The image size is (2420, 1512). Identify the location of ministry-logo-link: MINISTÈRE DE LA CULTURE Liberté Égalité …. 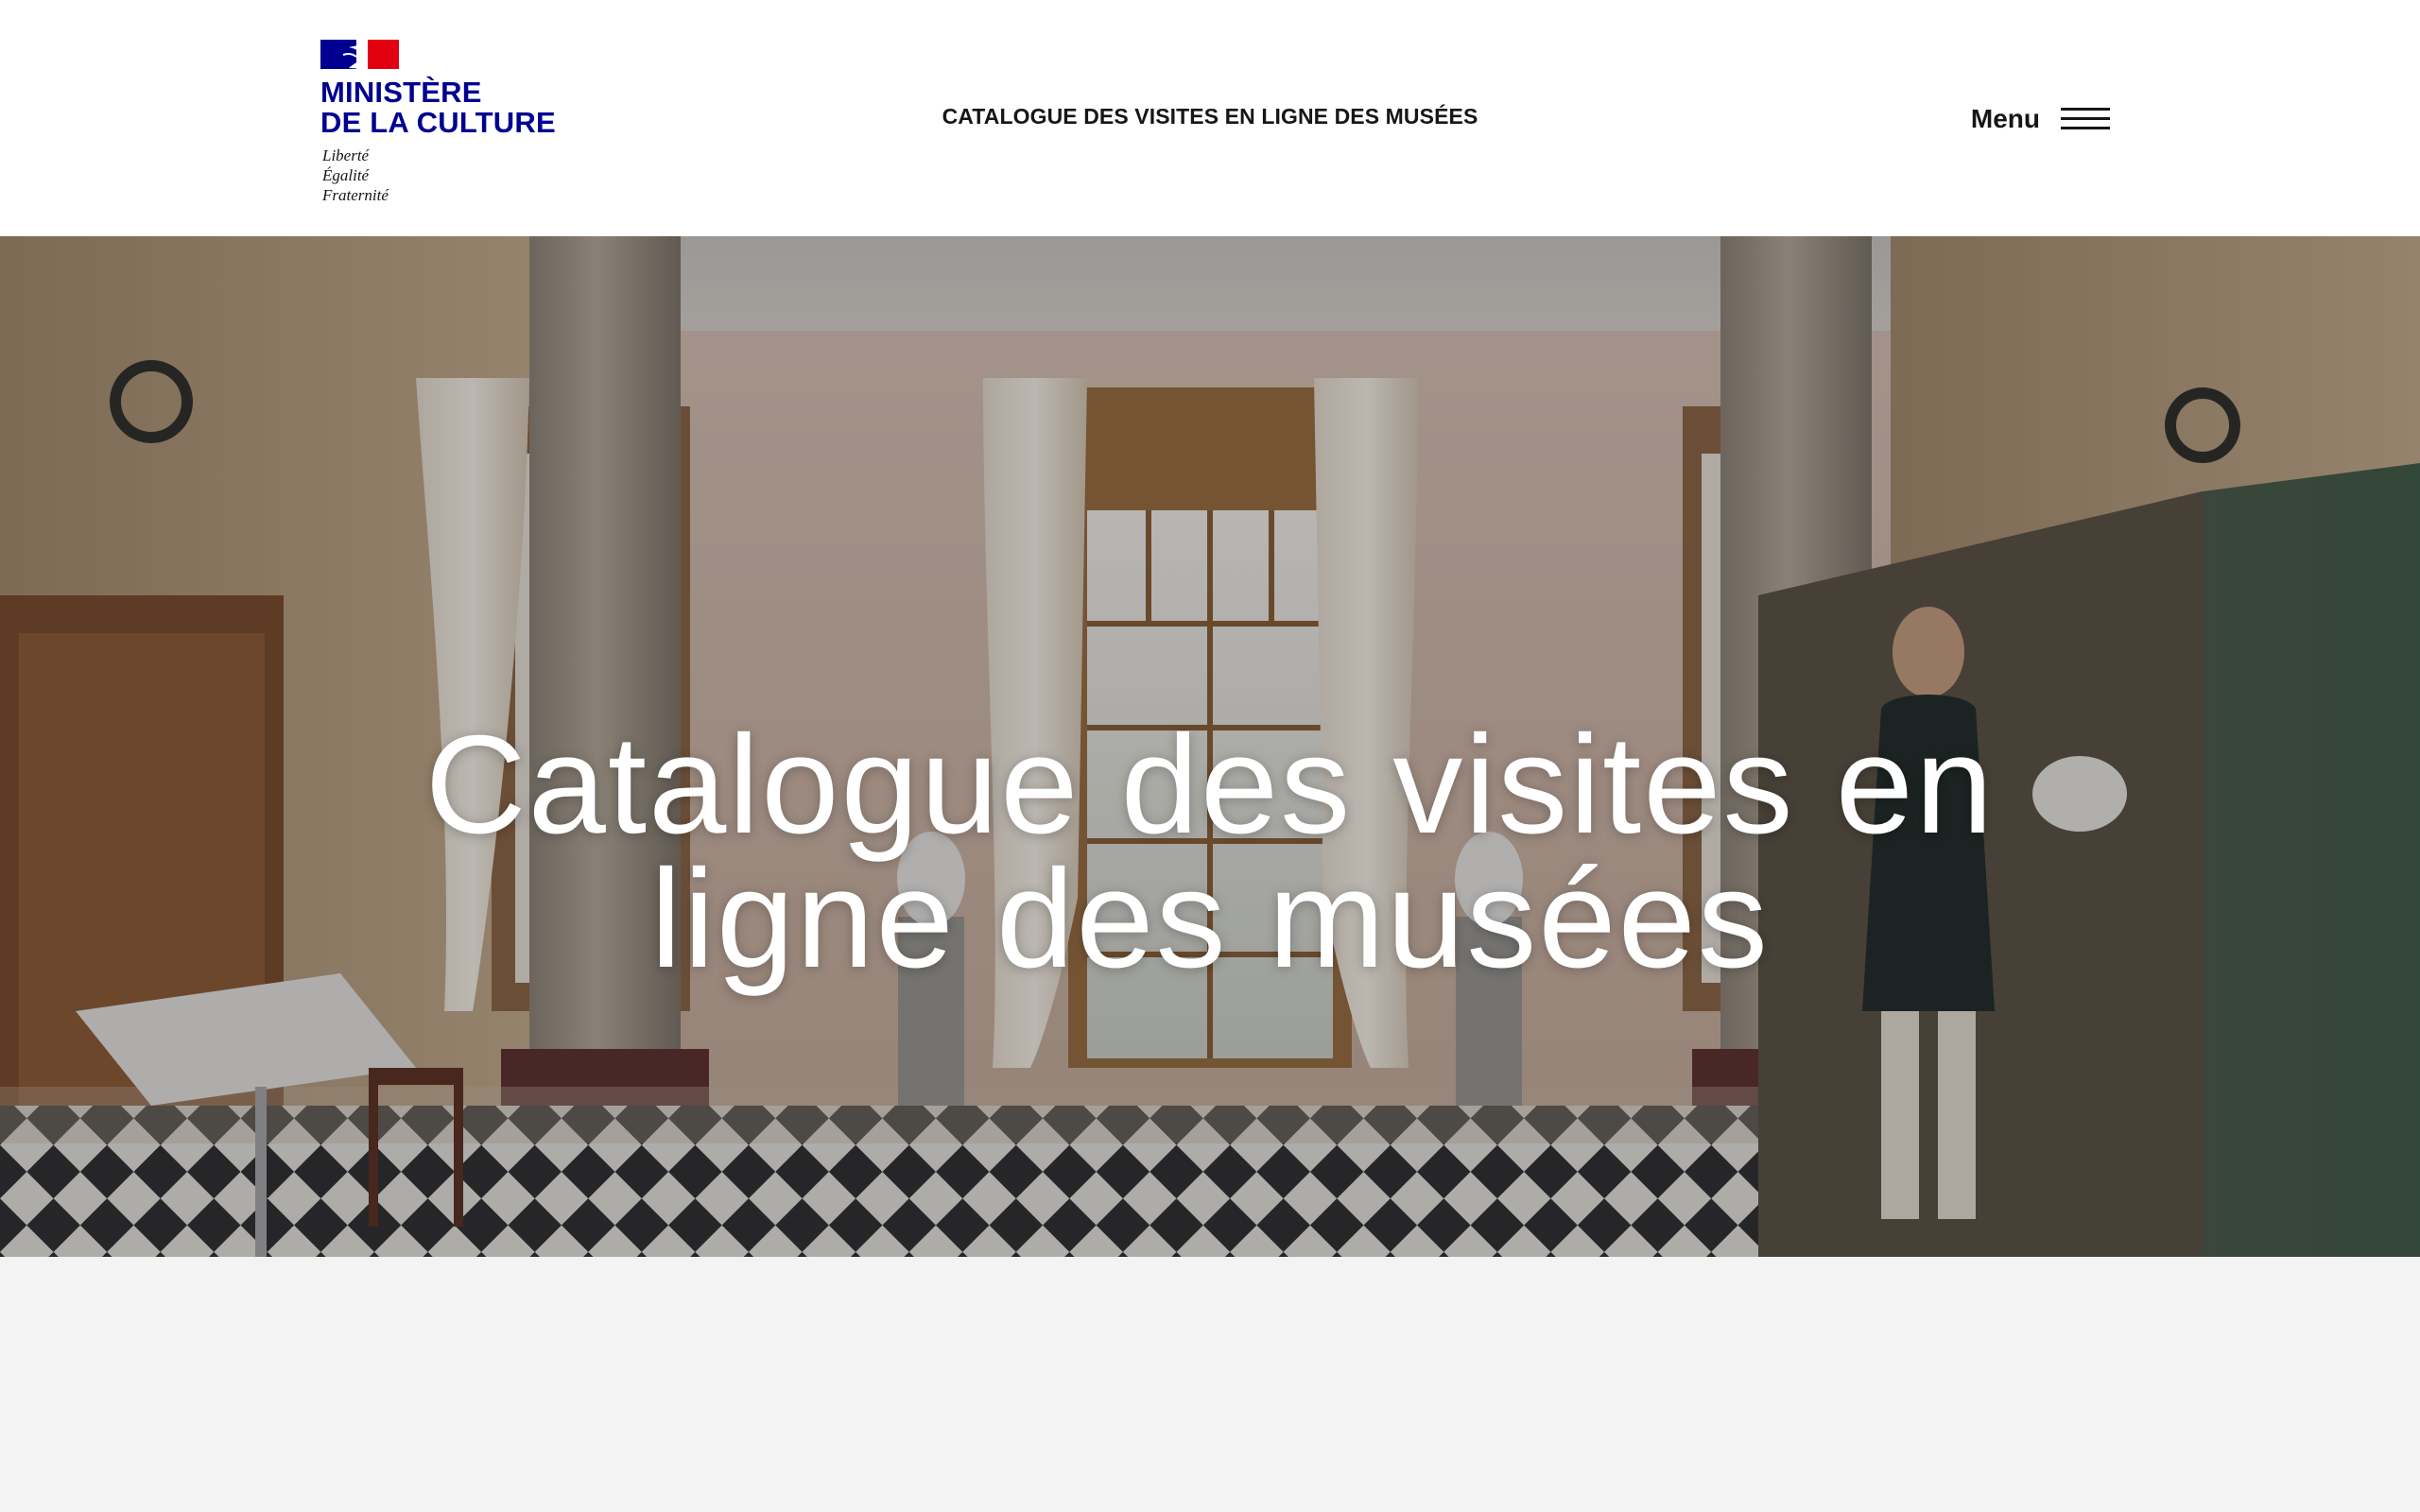
(443, 122).